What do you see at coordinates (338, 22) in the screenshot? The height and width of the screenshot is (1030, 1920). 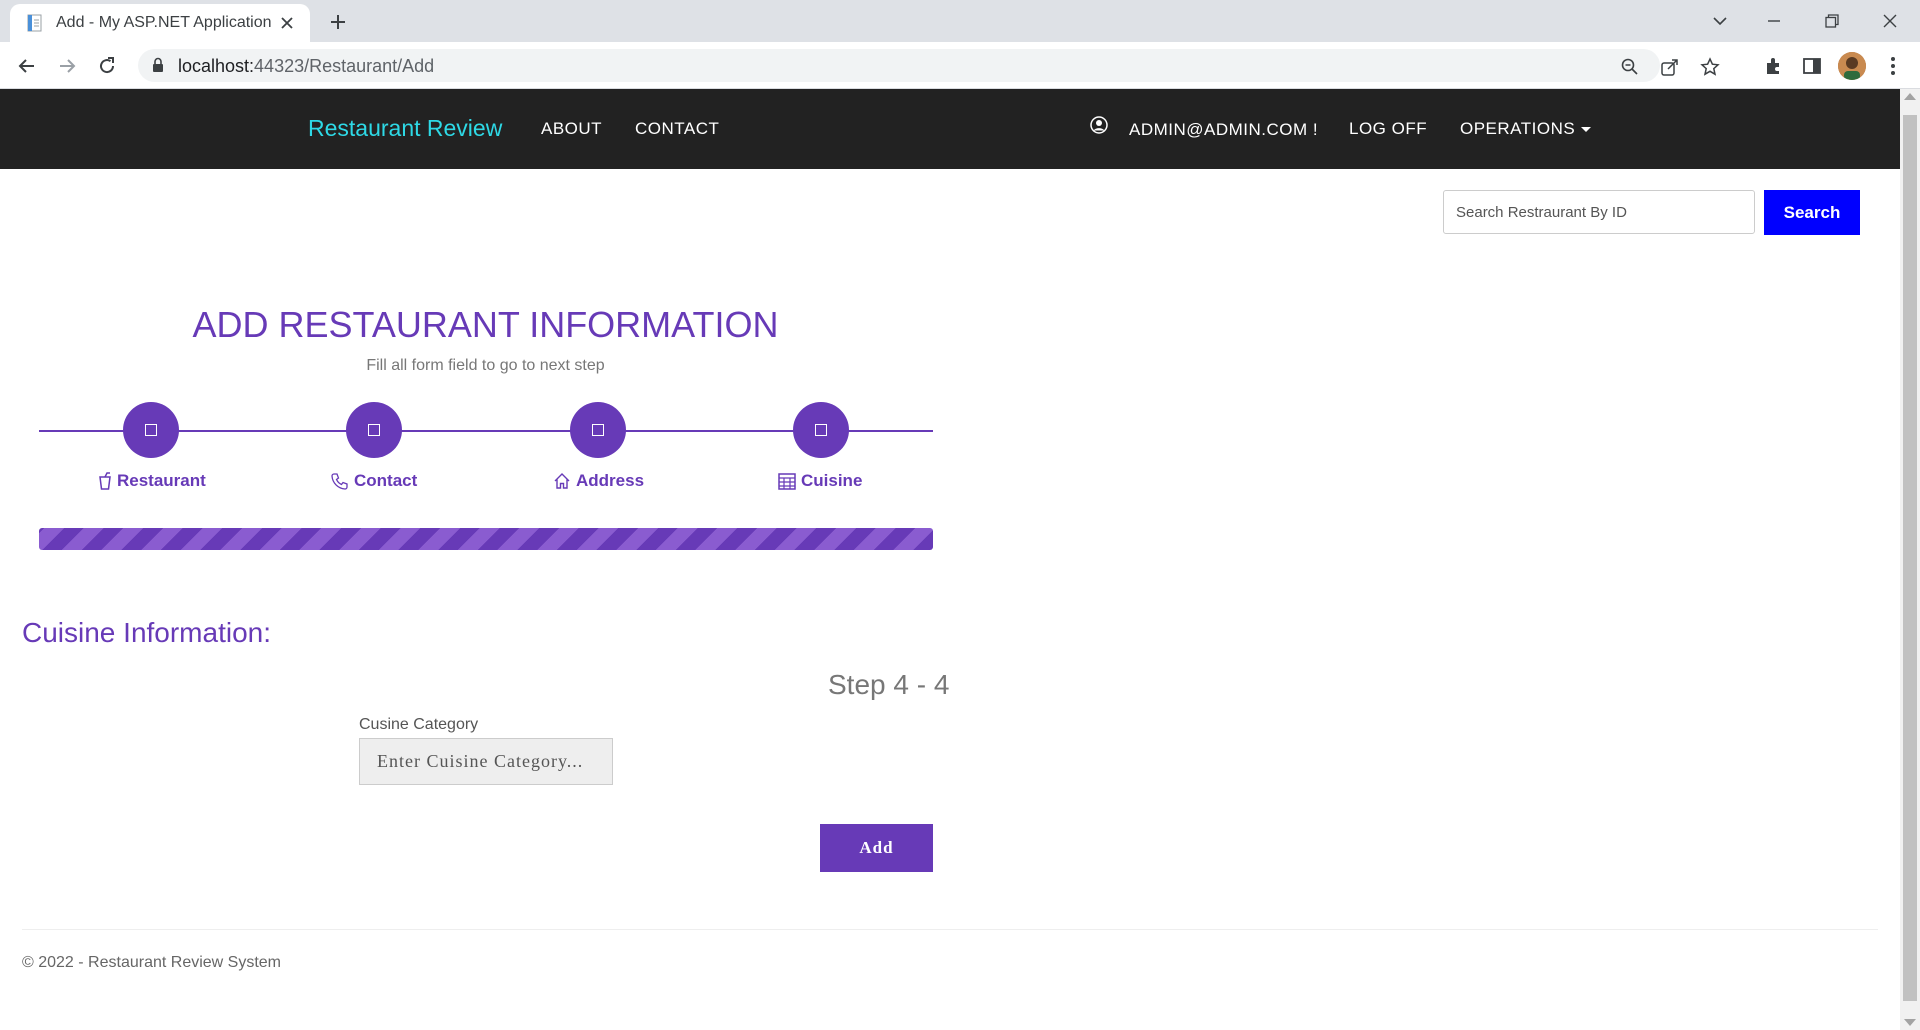 I see `new-tab-icon` at bounding box center [338, 22].